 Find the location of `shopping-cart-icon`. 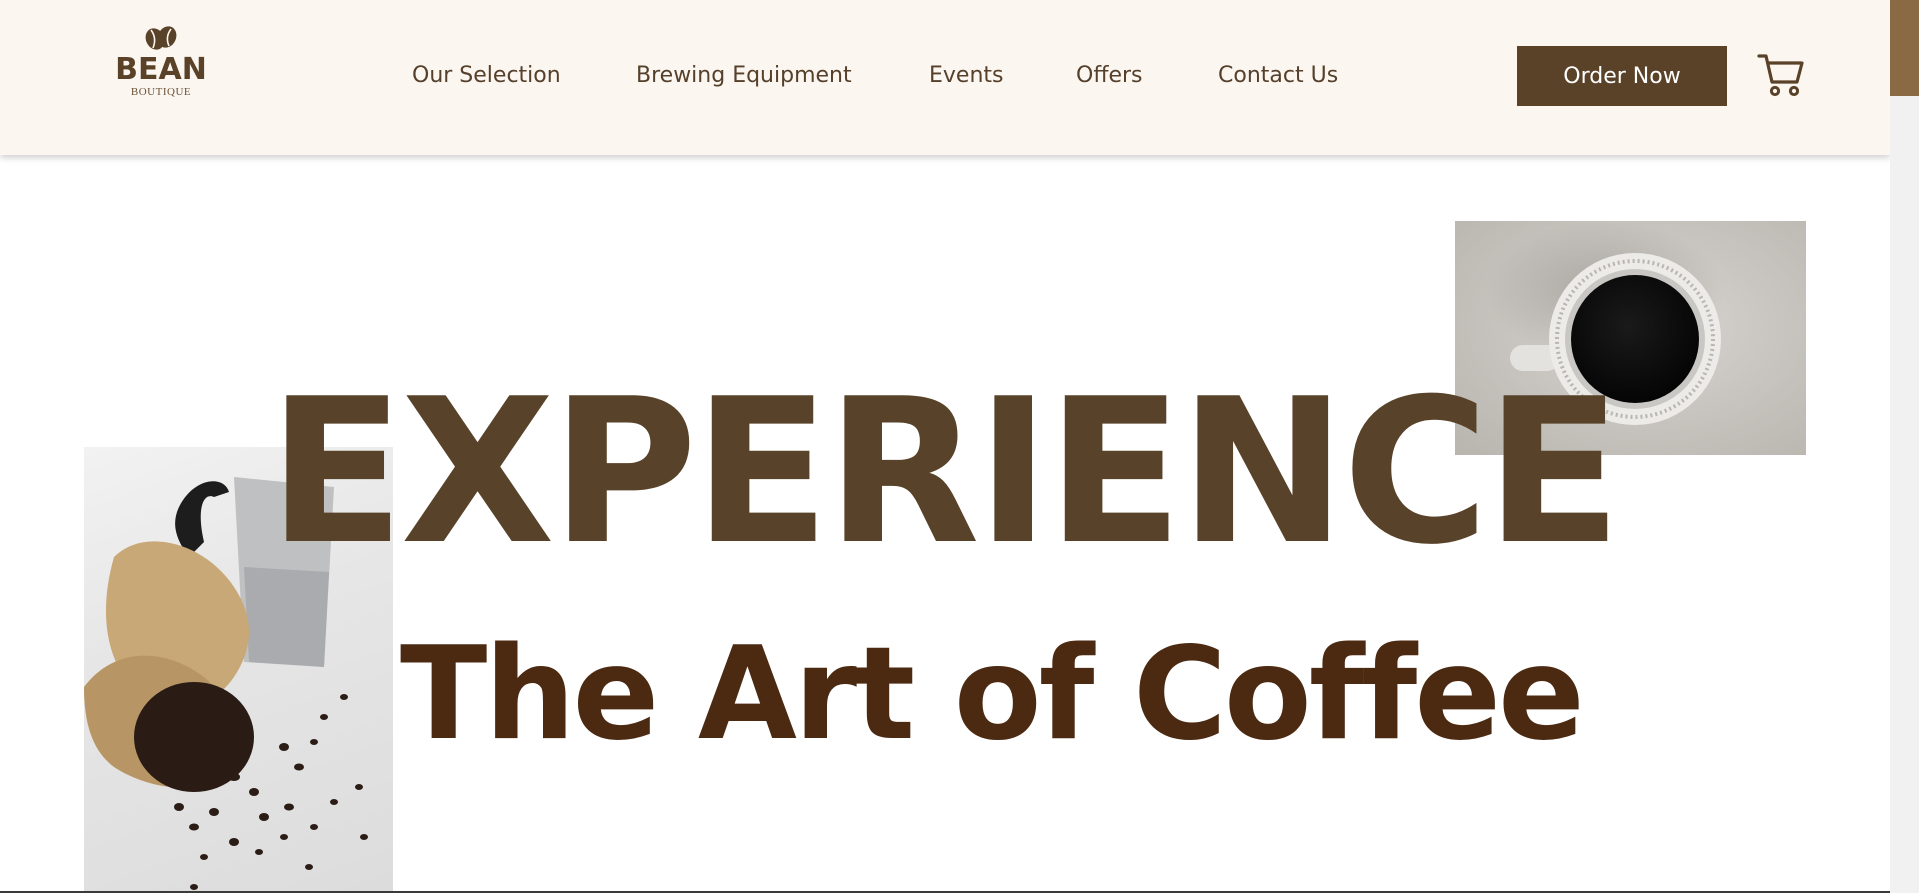

shopping-cart-icon is located at coordinates (1781, 75).